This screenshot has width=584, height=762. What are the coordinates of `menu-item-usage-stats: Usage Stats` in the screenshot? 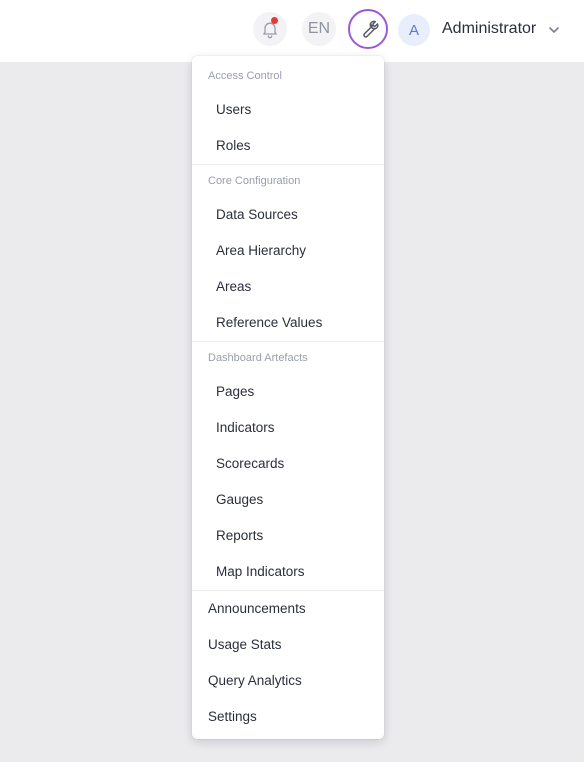 It's located at (245, 644).